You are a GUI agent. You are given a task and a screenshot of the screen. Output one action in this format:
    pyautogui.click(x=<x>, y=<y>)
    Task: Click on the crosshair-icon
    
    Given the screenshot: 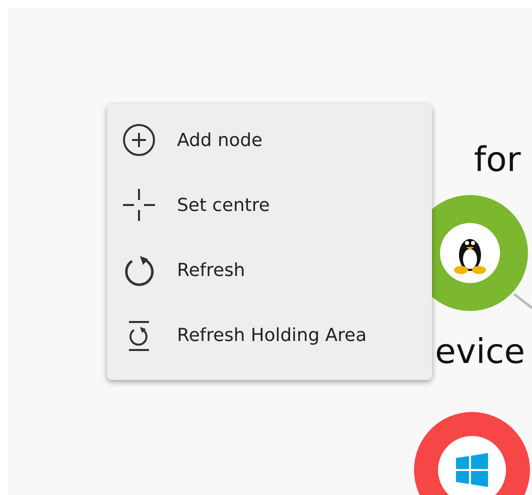 What is the action you would take?
    pyautogui.click(x=139, y=205)
    